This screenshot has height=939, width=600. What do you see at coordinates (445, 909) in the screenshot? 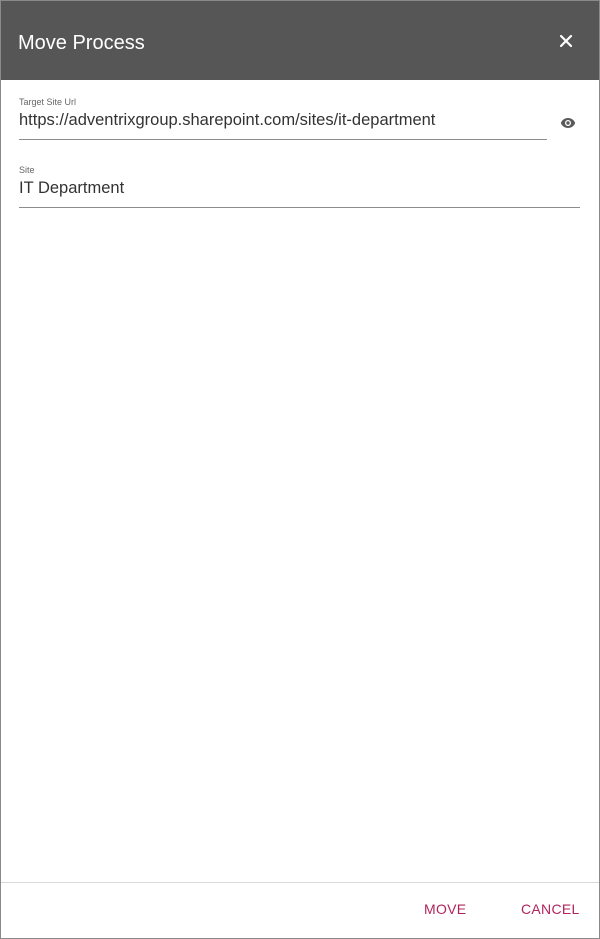
I see `move-button: MOVE` at bounding box center [445, 909].